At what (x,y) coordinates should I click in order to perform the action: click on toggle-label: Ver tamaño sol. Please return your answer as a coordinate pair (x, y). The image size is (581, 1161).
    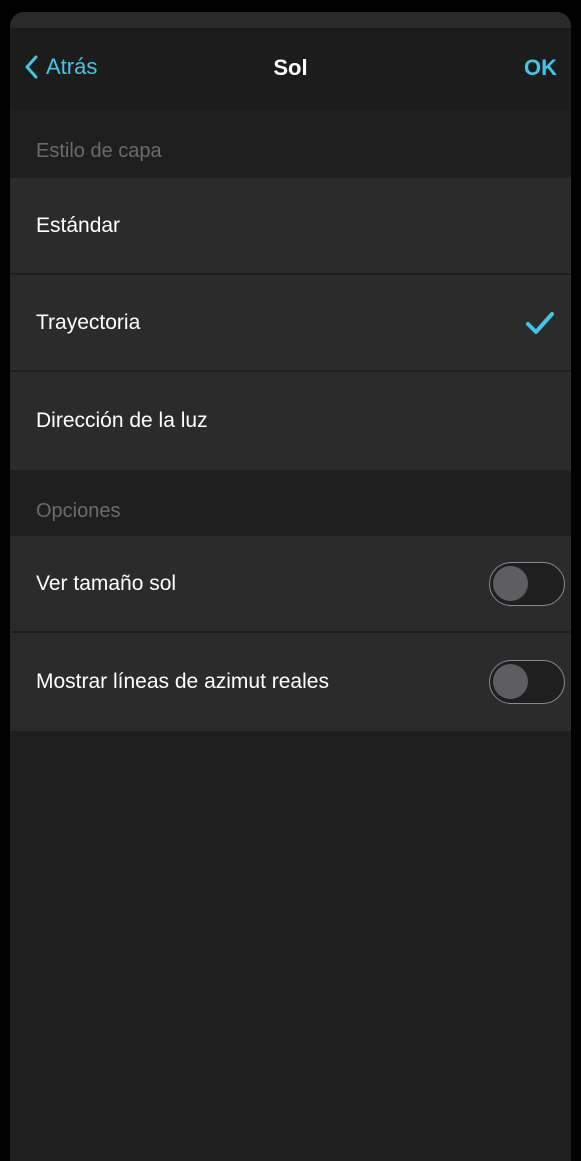
    Looking at the image, I should click on (106, 583).